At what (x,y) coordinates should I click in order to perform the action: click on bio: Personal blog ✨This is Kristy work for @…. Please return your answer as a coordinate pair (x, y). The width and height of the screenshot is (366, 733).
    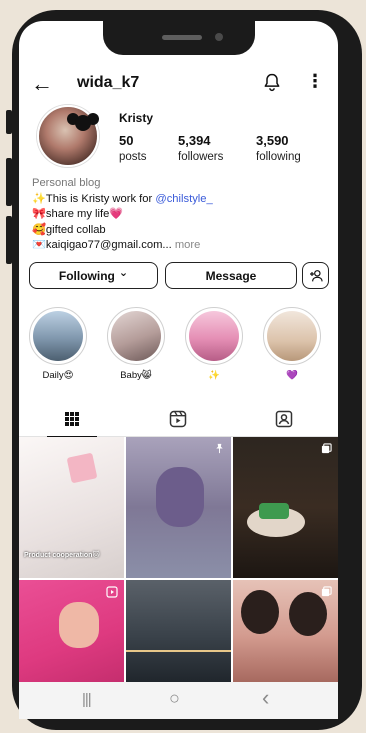
    Looking at the image, I should click on (182, 215).